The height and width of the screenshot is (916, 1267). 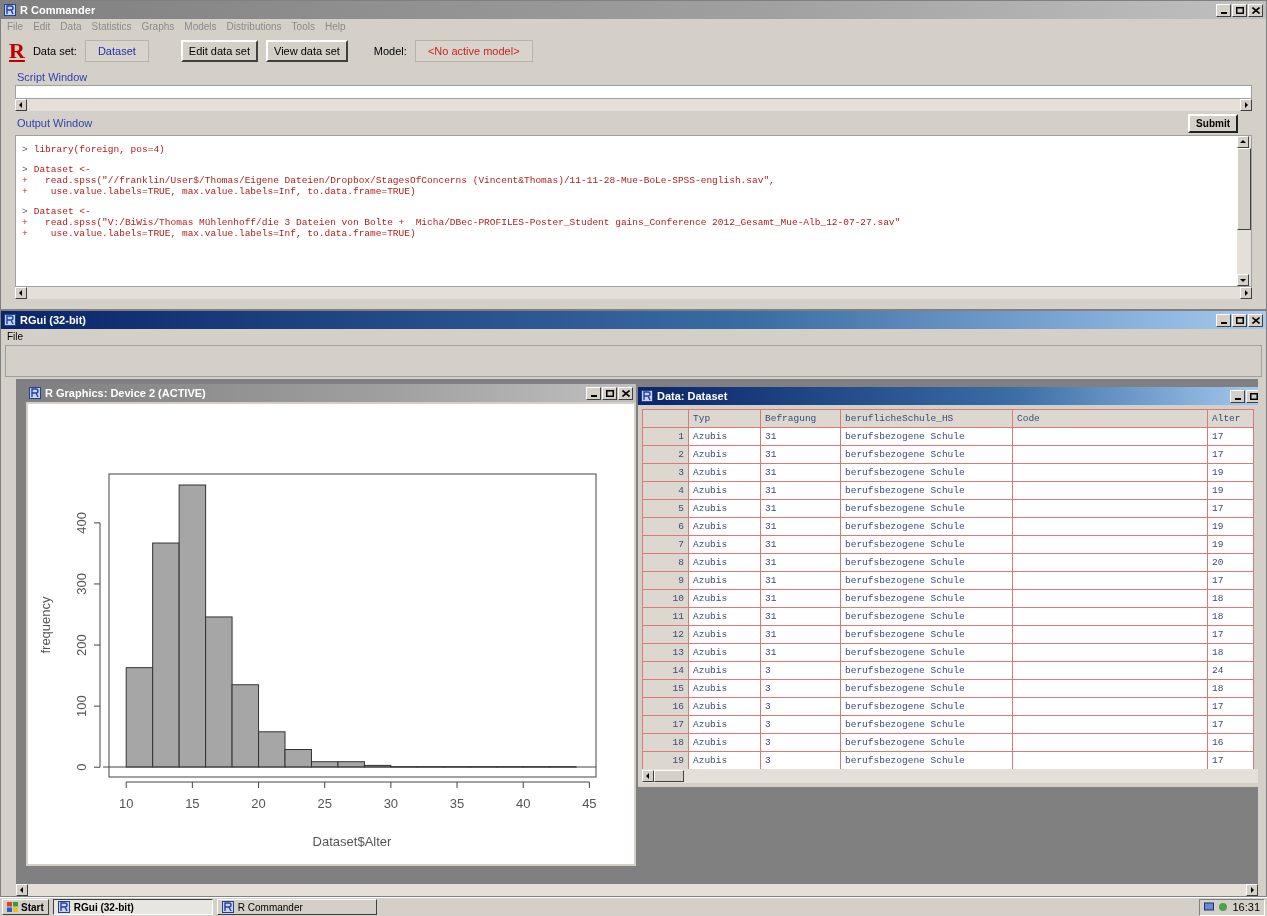 I want to click on axis-tick-label: 100, so click(x=81, y=706).